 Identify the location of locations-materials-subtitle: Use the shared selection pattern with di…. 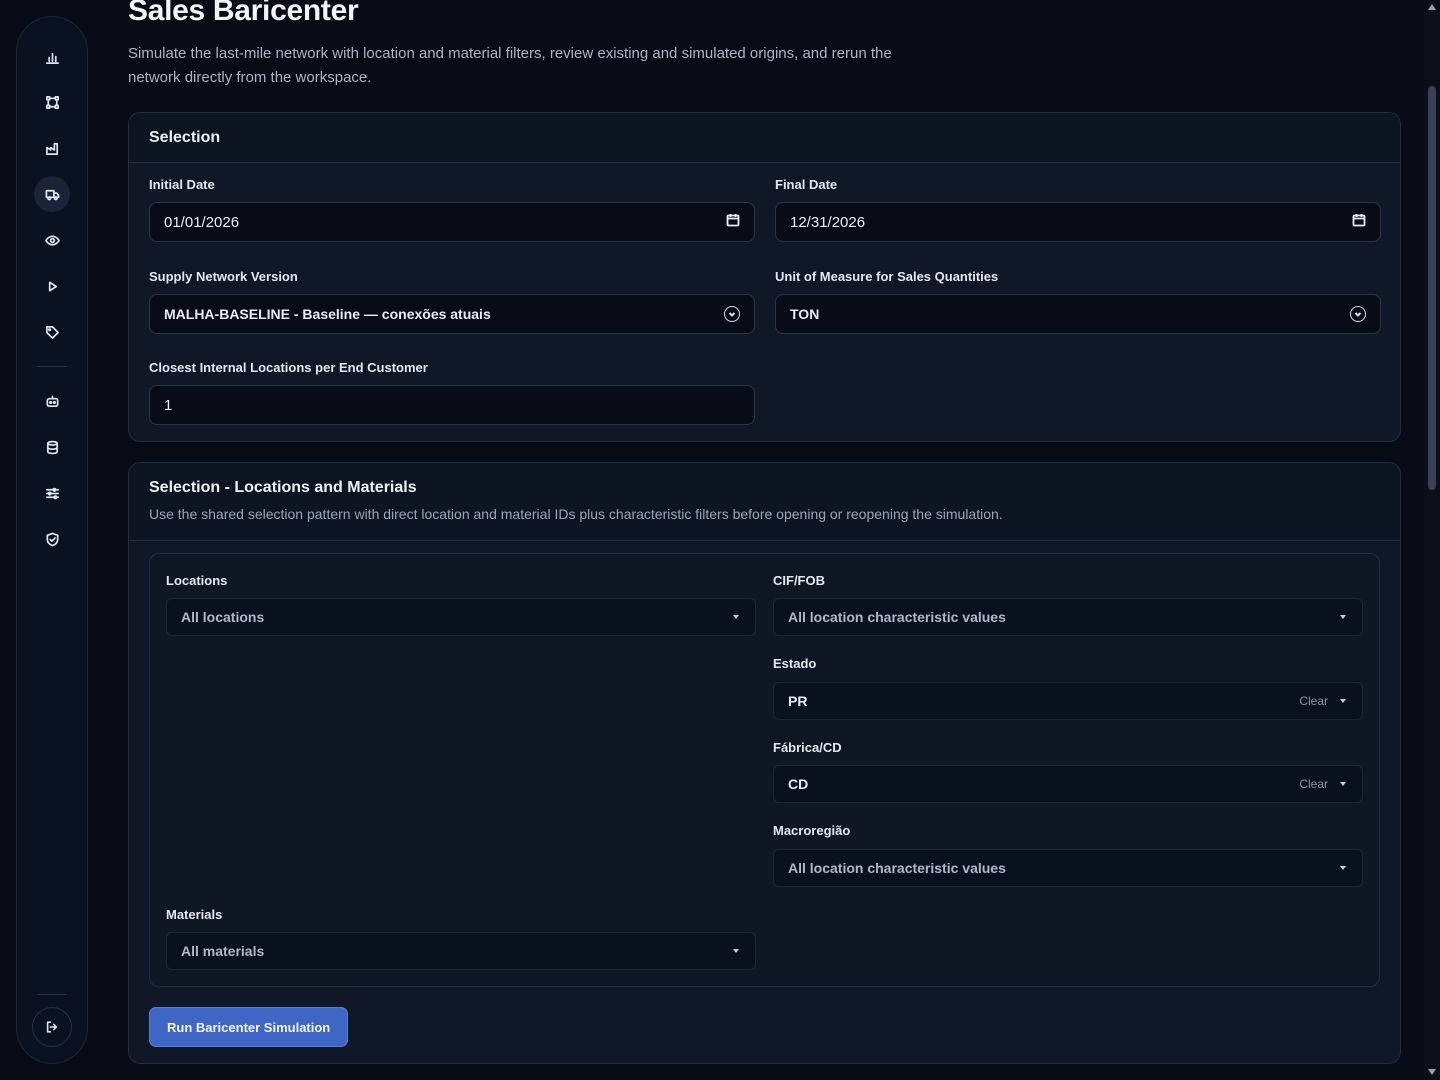
(576, 514).